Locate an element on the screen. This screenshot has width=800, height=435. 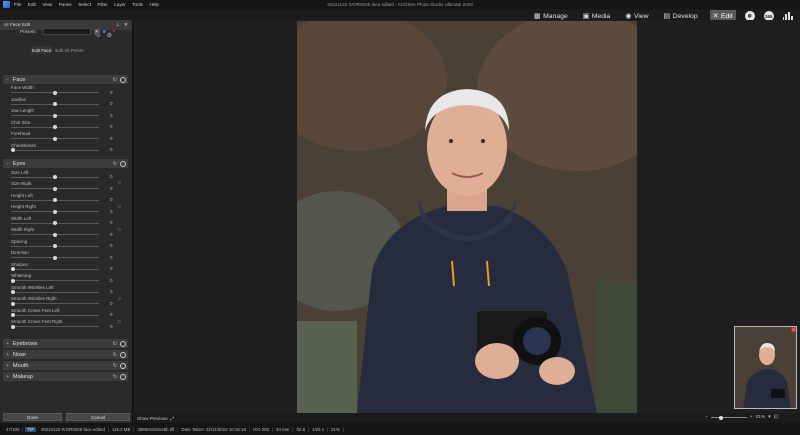
zoom-slider is located at coordinates (728, 417).